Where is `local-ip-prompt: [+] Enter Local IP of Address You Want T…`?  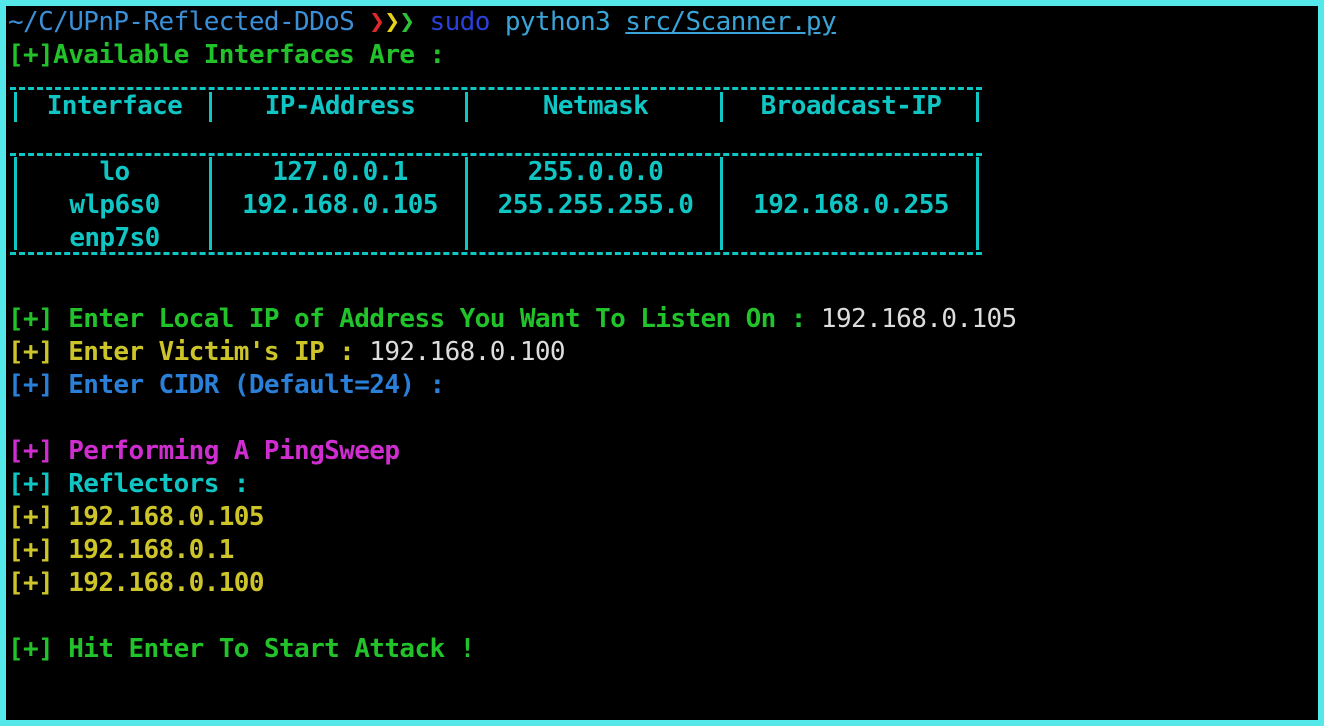 local-ip-prompt: [+] Enter Local IP of Address You Want T… is located at coordinates (662, 319).